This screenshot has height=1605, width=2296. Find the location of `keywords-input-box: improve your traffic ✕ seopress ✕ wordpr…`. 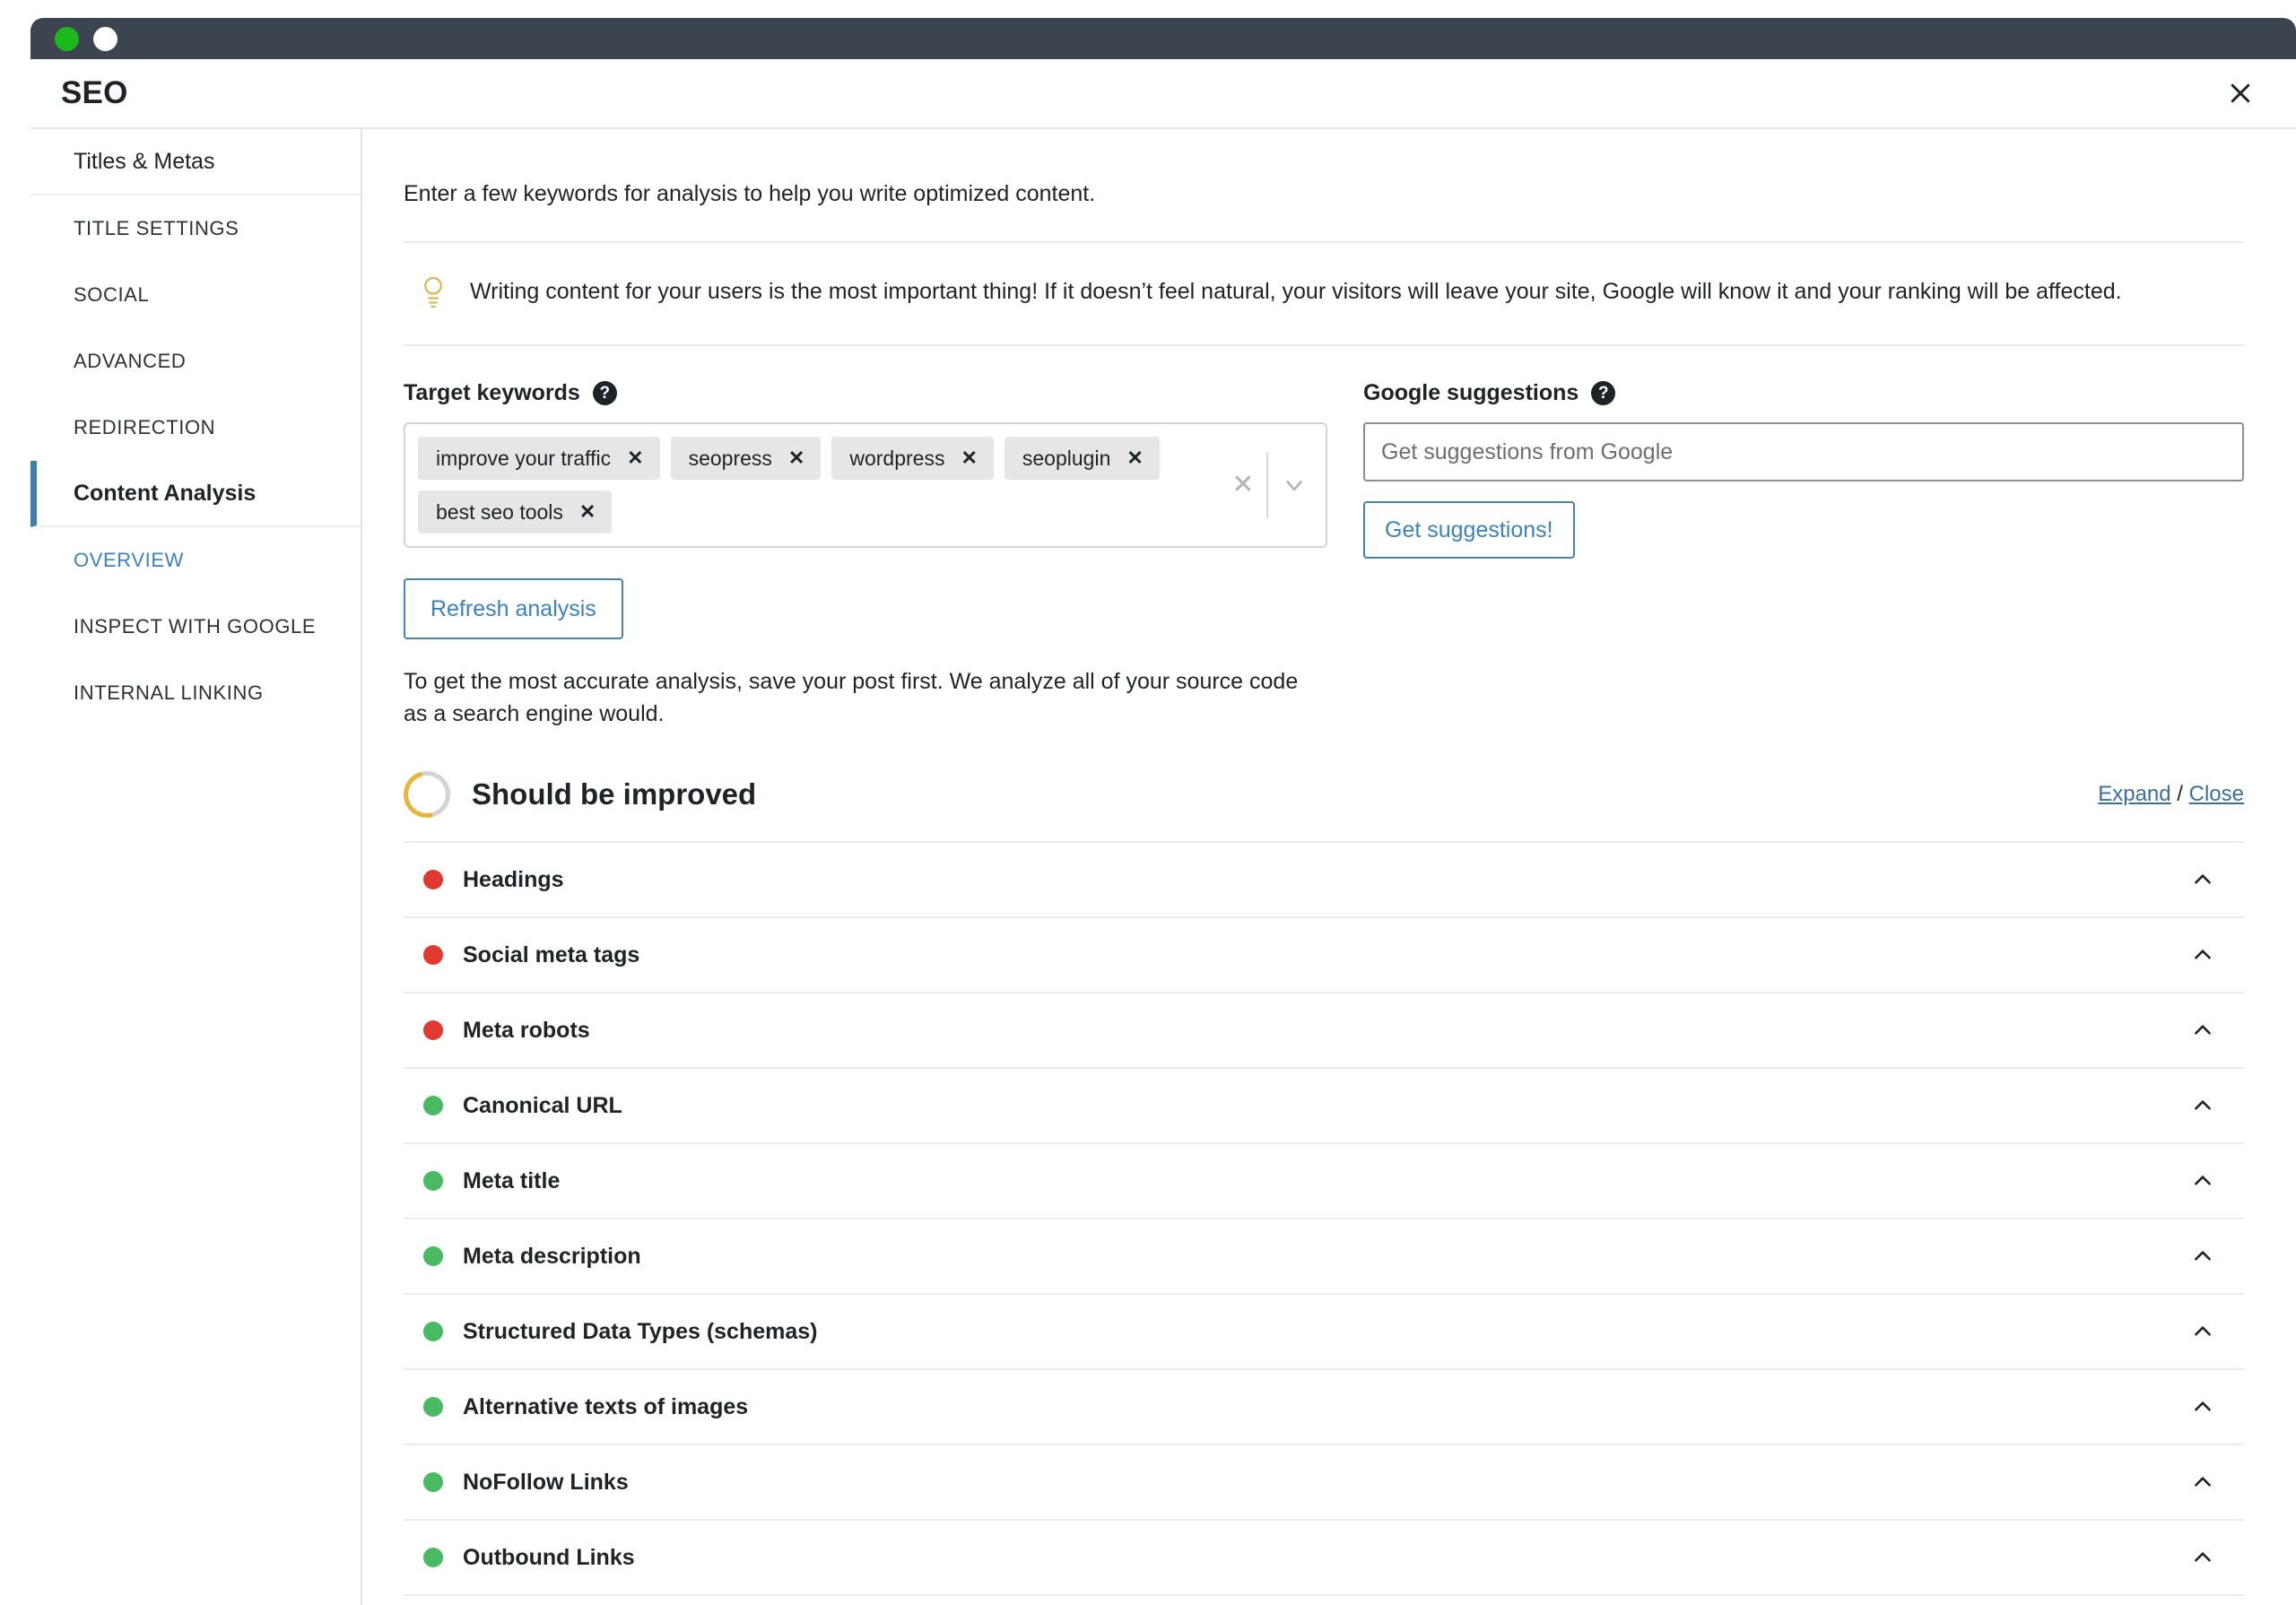

keywords-input-box: improve your traffic ✕ seopress ✕ wordpr… is located at coordinates (865, 485).